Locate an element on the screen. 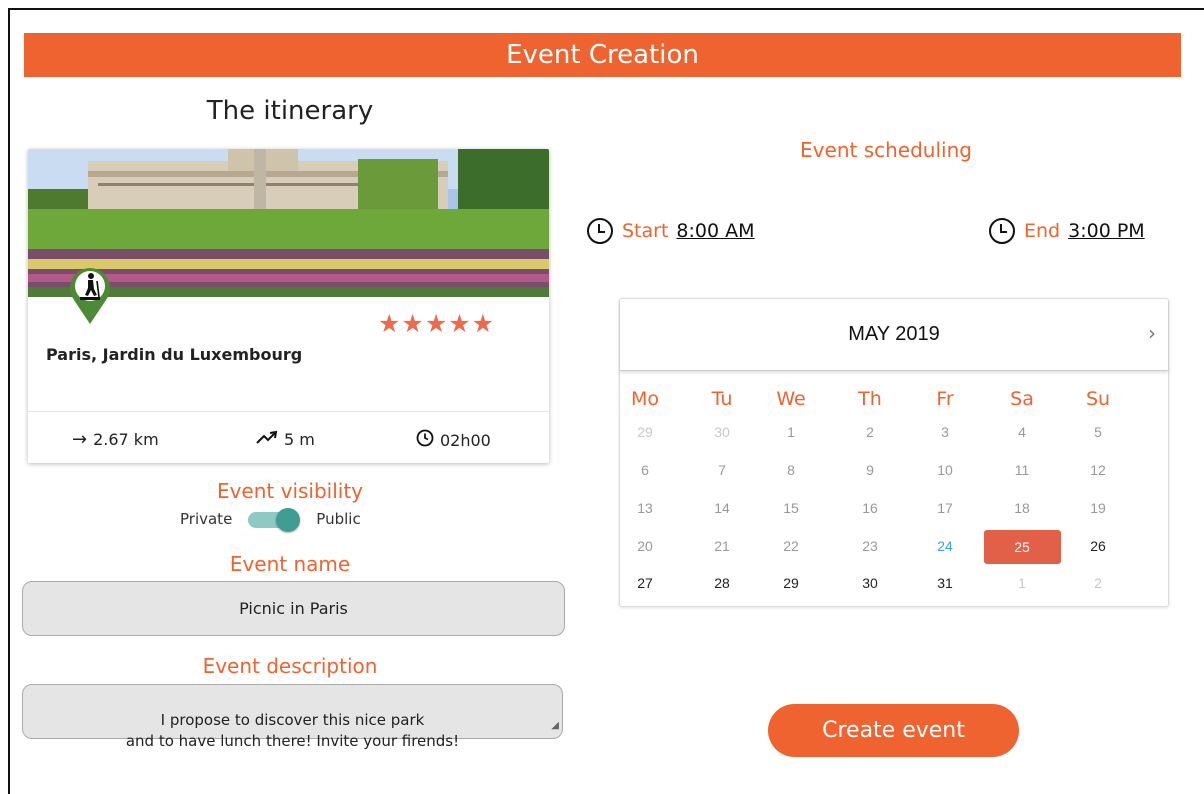 This screenshot has width=1204, height=794. distance-stat: → 2.67 km is located at coordinates (115, 439).